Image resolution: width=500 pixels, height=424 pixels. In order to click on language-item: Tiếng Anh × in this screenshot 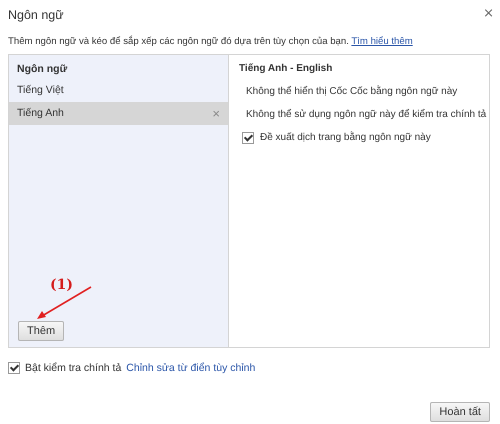, I will do `click(118, 113)`.